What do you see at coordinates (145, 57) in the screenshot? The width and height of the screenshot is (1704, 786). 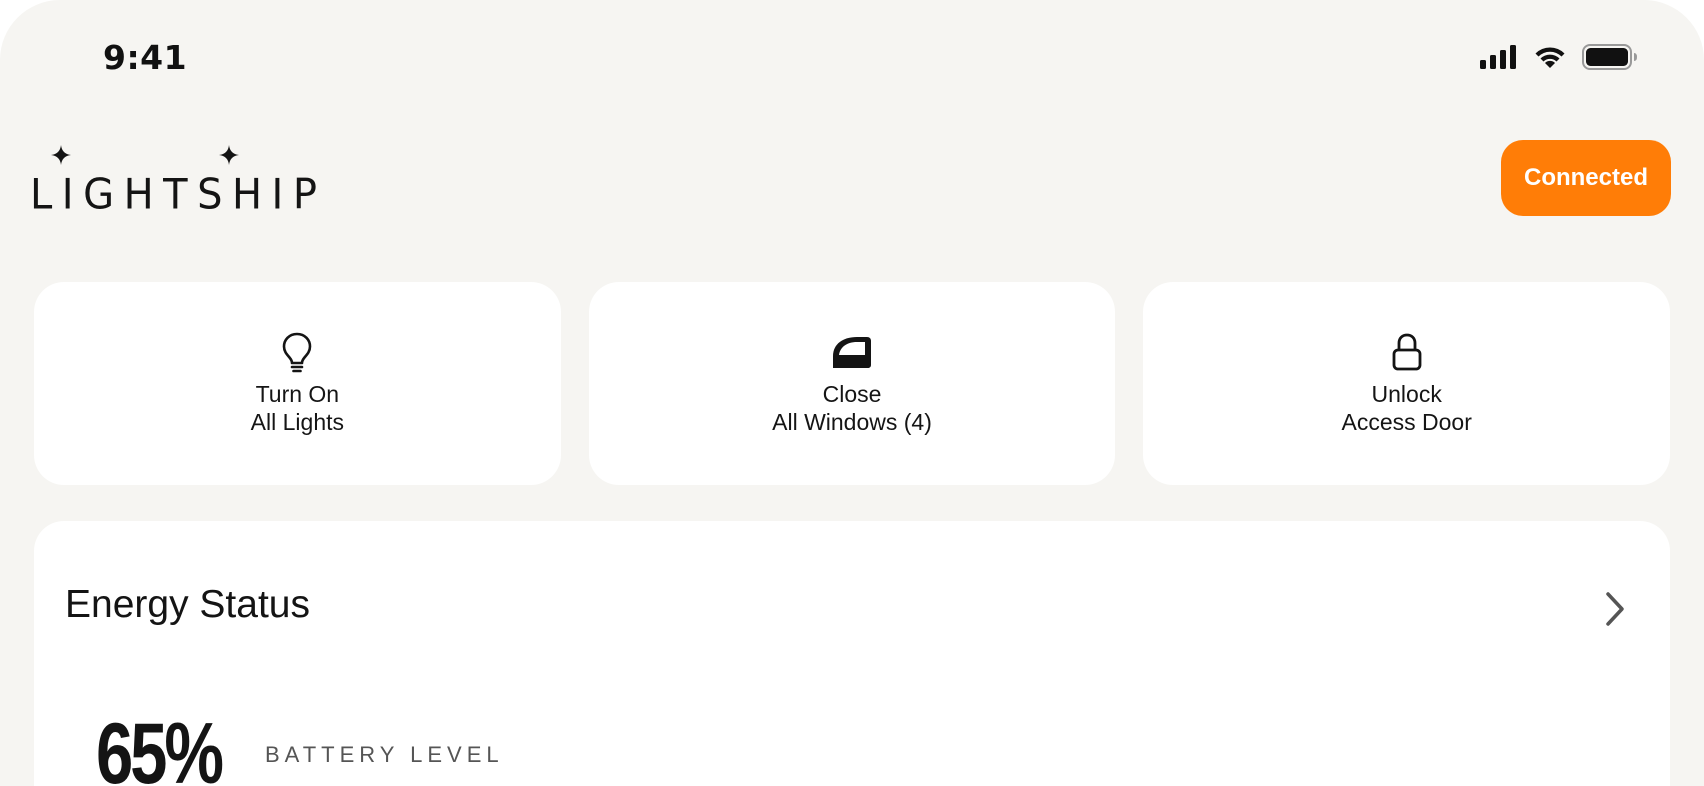 I see `status-time: 9:41` at bounding box center [145, 57].